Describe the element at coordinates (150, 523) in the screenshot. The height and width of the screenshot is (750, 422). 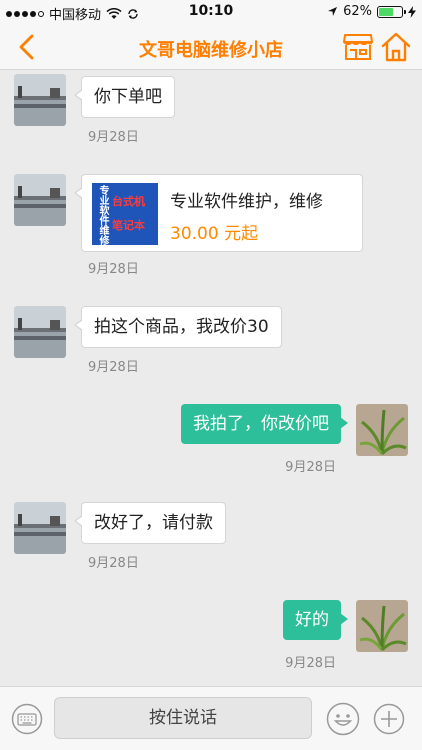
I see `incoming-bubble: 改好了，请付款` at that location.